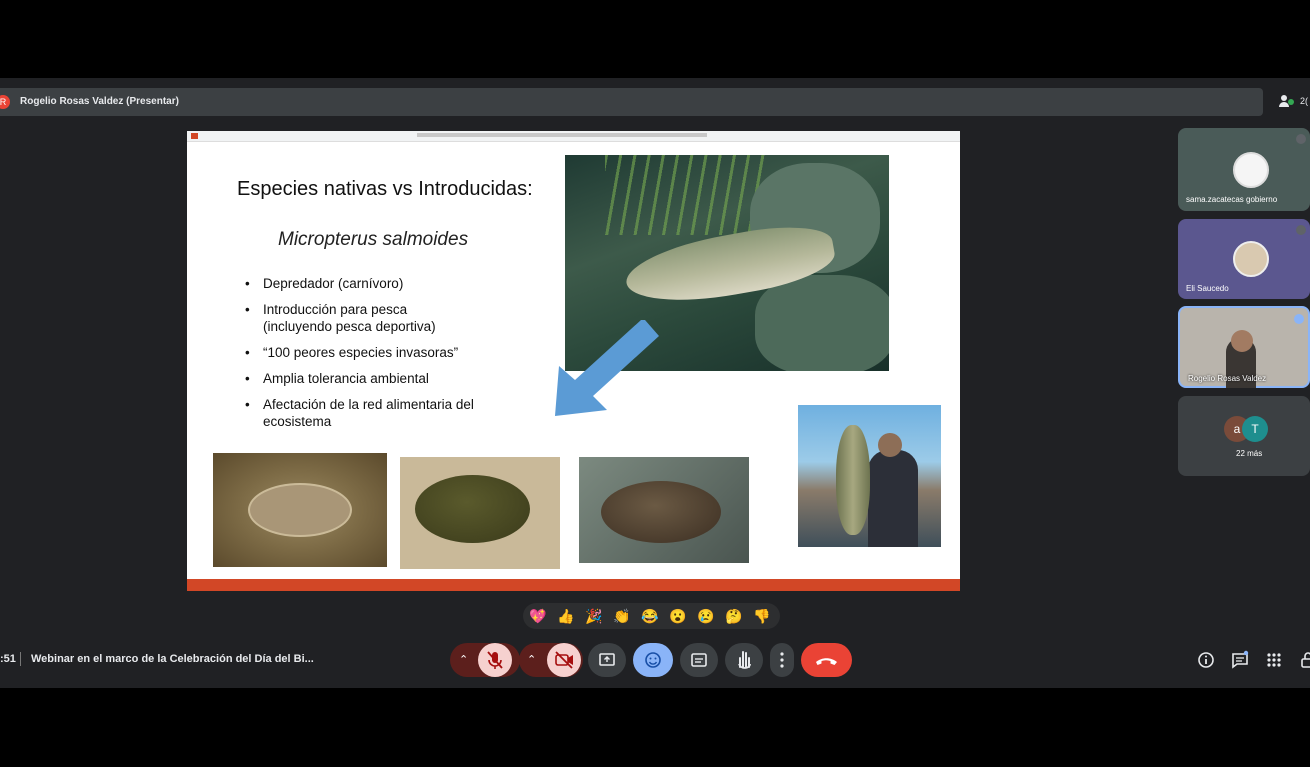 This screenshot has width=1310, height=767. I want to click on participant-tile: Eli Saucedo, so click(1244, 259).